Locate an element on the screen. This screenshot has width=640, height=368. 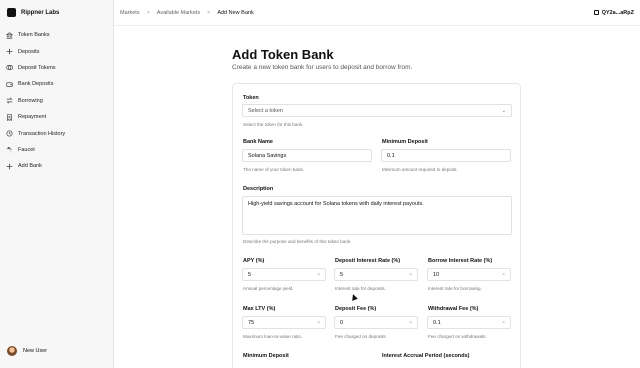
accrual-period-label: Interest Accrual Period (seconds) is located at coordinates (426, 356).